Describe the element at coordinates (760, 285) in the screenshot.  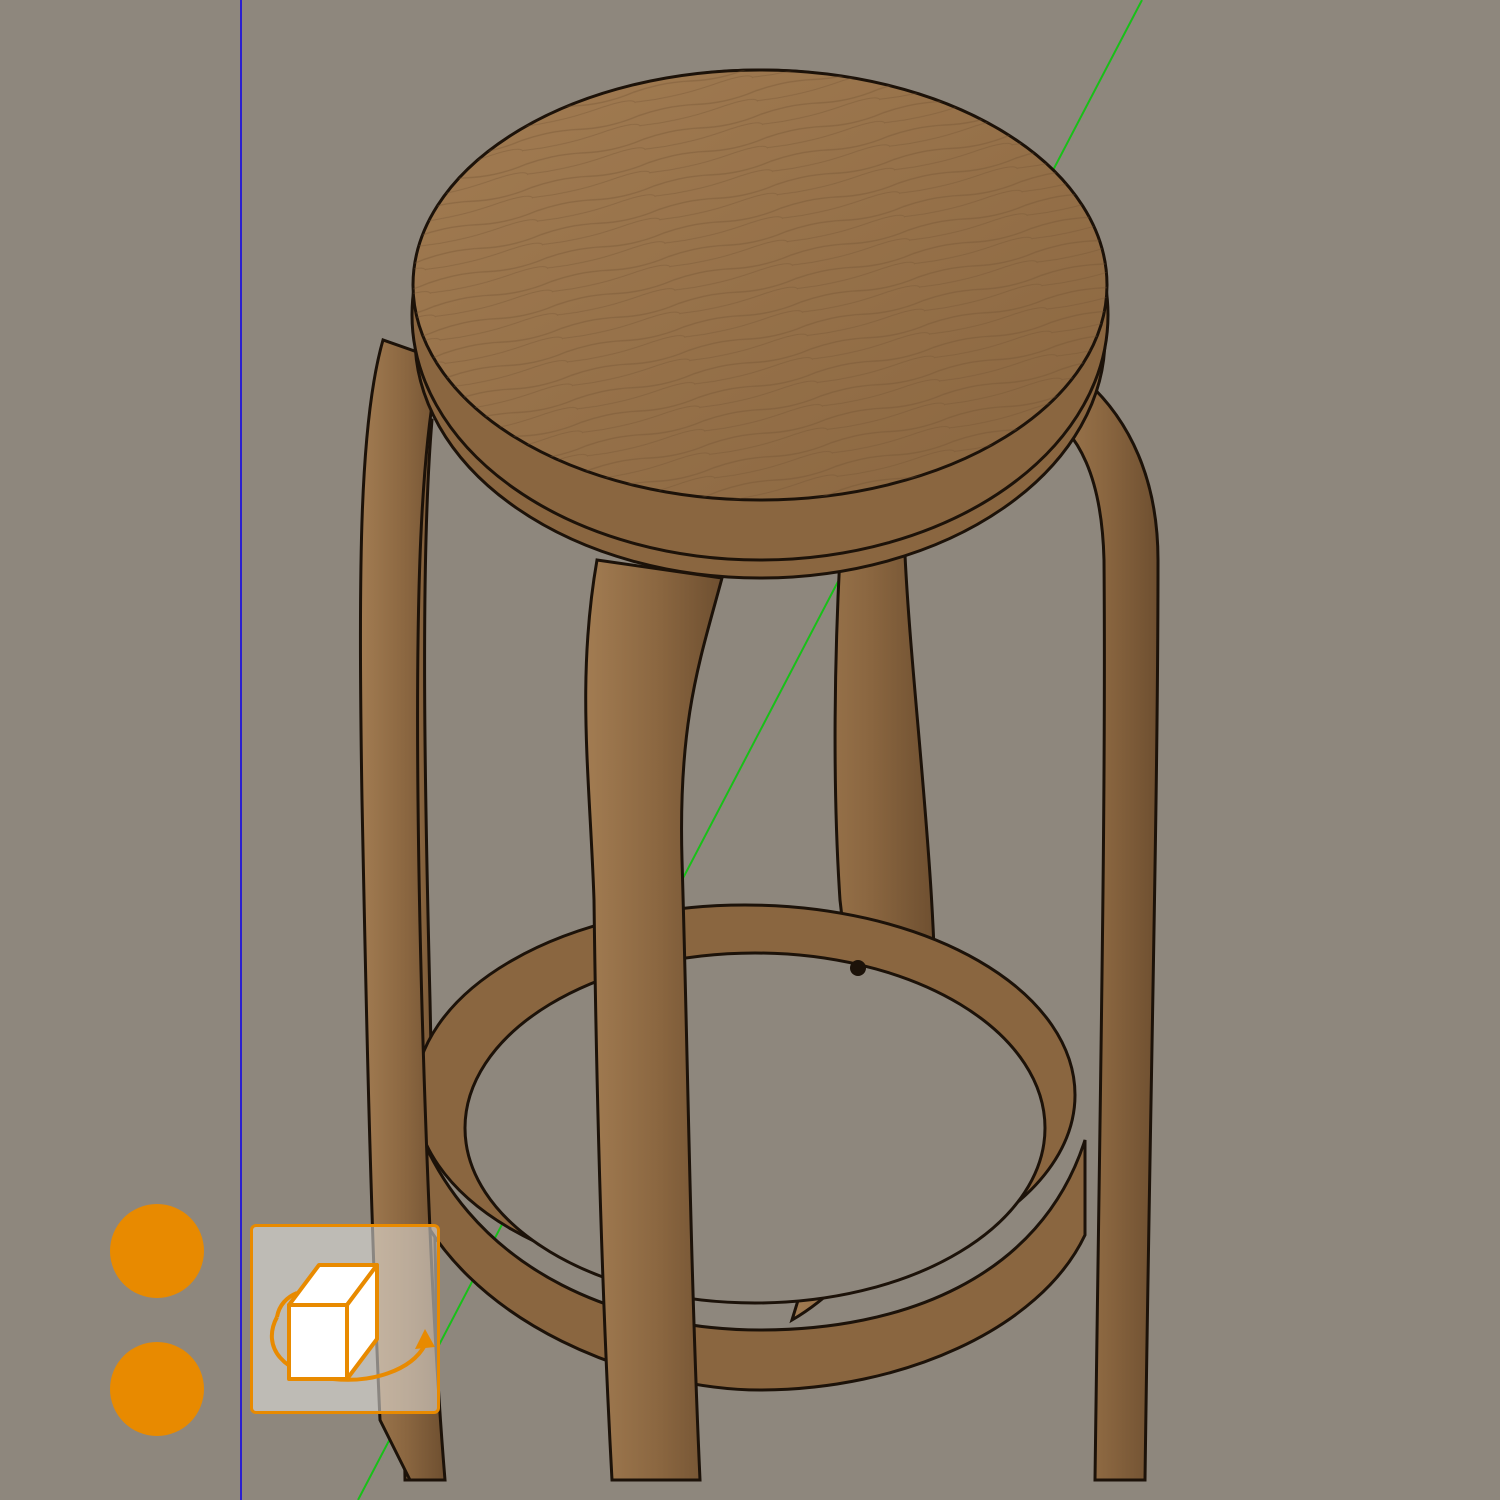
I see `seat-wood-grain` at that location.